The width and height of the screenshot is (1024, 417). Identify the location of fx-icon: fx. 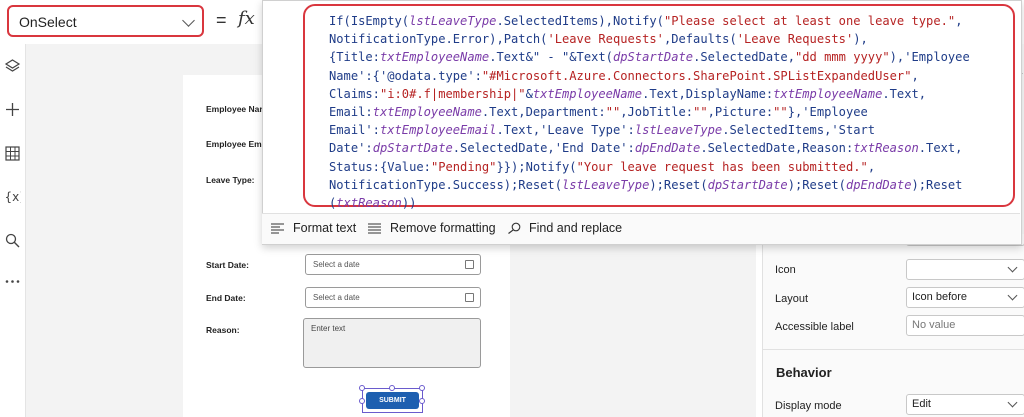
(246, 18).